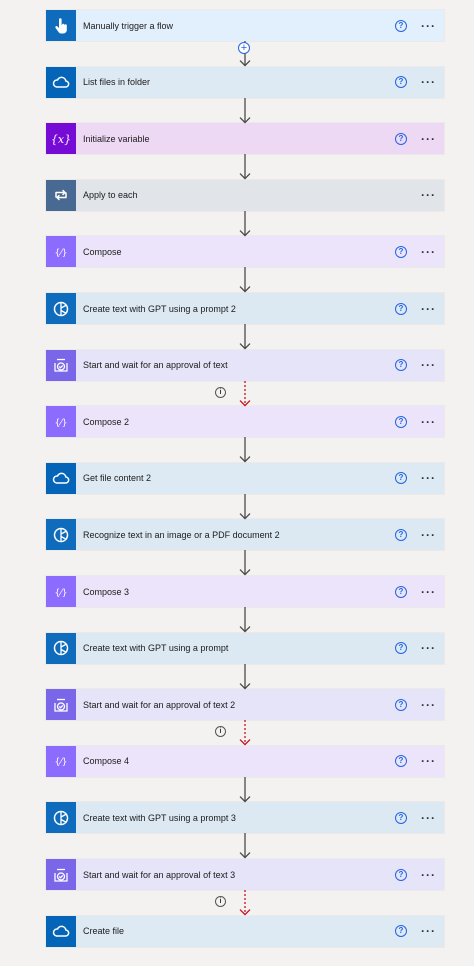  Describe the element at coordinates (245, 25) in the screenshot. I see `flow-step: Manually trigger a flow? ···` at that location.